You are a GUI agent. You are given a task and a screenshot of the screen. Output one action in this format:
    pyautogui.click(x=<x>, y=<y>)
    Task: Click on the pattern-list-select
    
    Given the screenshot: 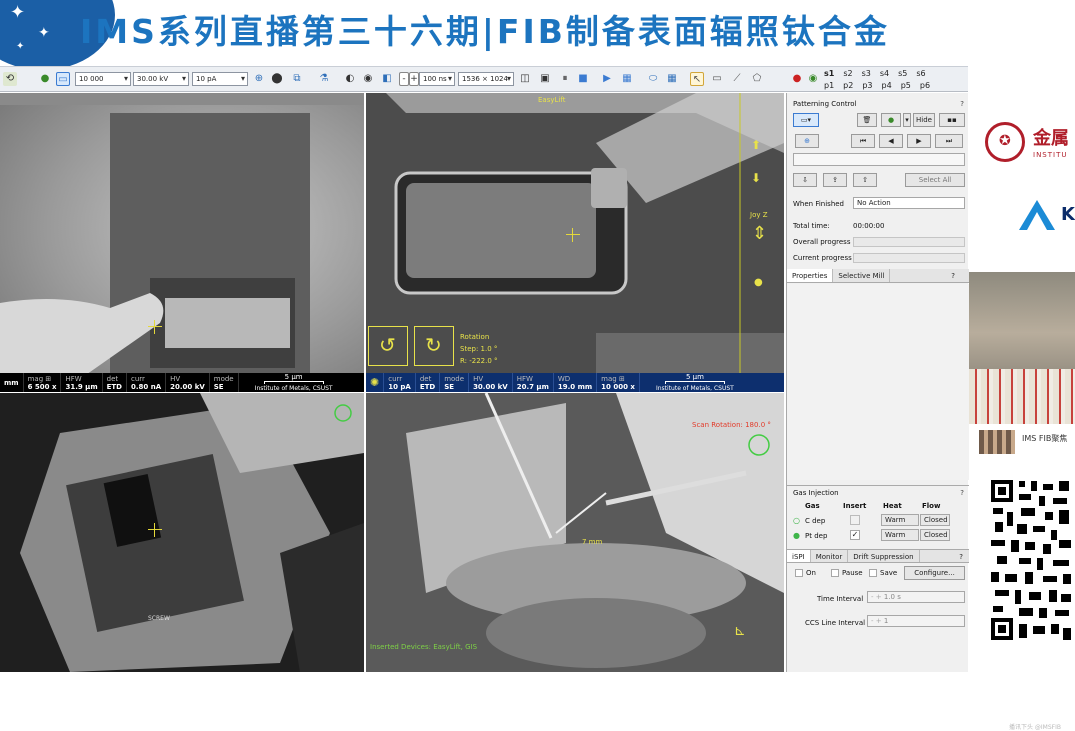 What is the action you would take?
    pyautogui.click(x=879, y=159)
    